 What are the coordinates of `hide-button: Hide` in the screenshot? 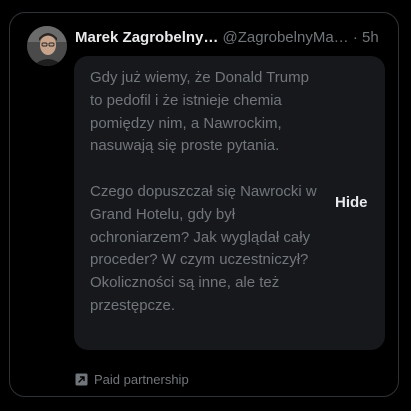 It's located at (351, 203).